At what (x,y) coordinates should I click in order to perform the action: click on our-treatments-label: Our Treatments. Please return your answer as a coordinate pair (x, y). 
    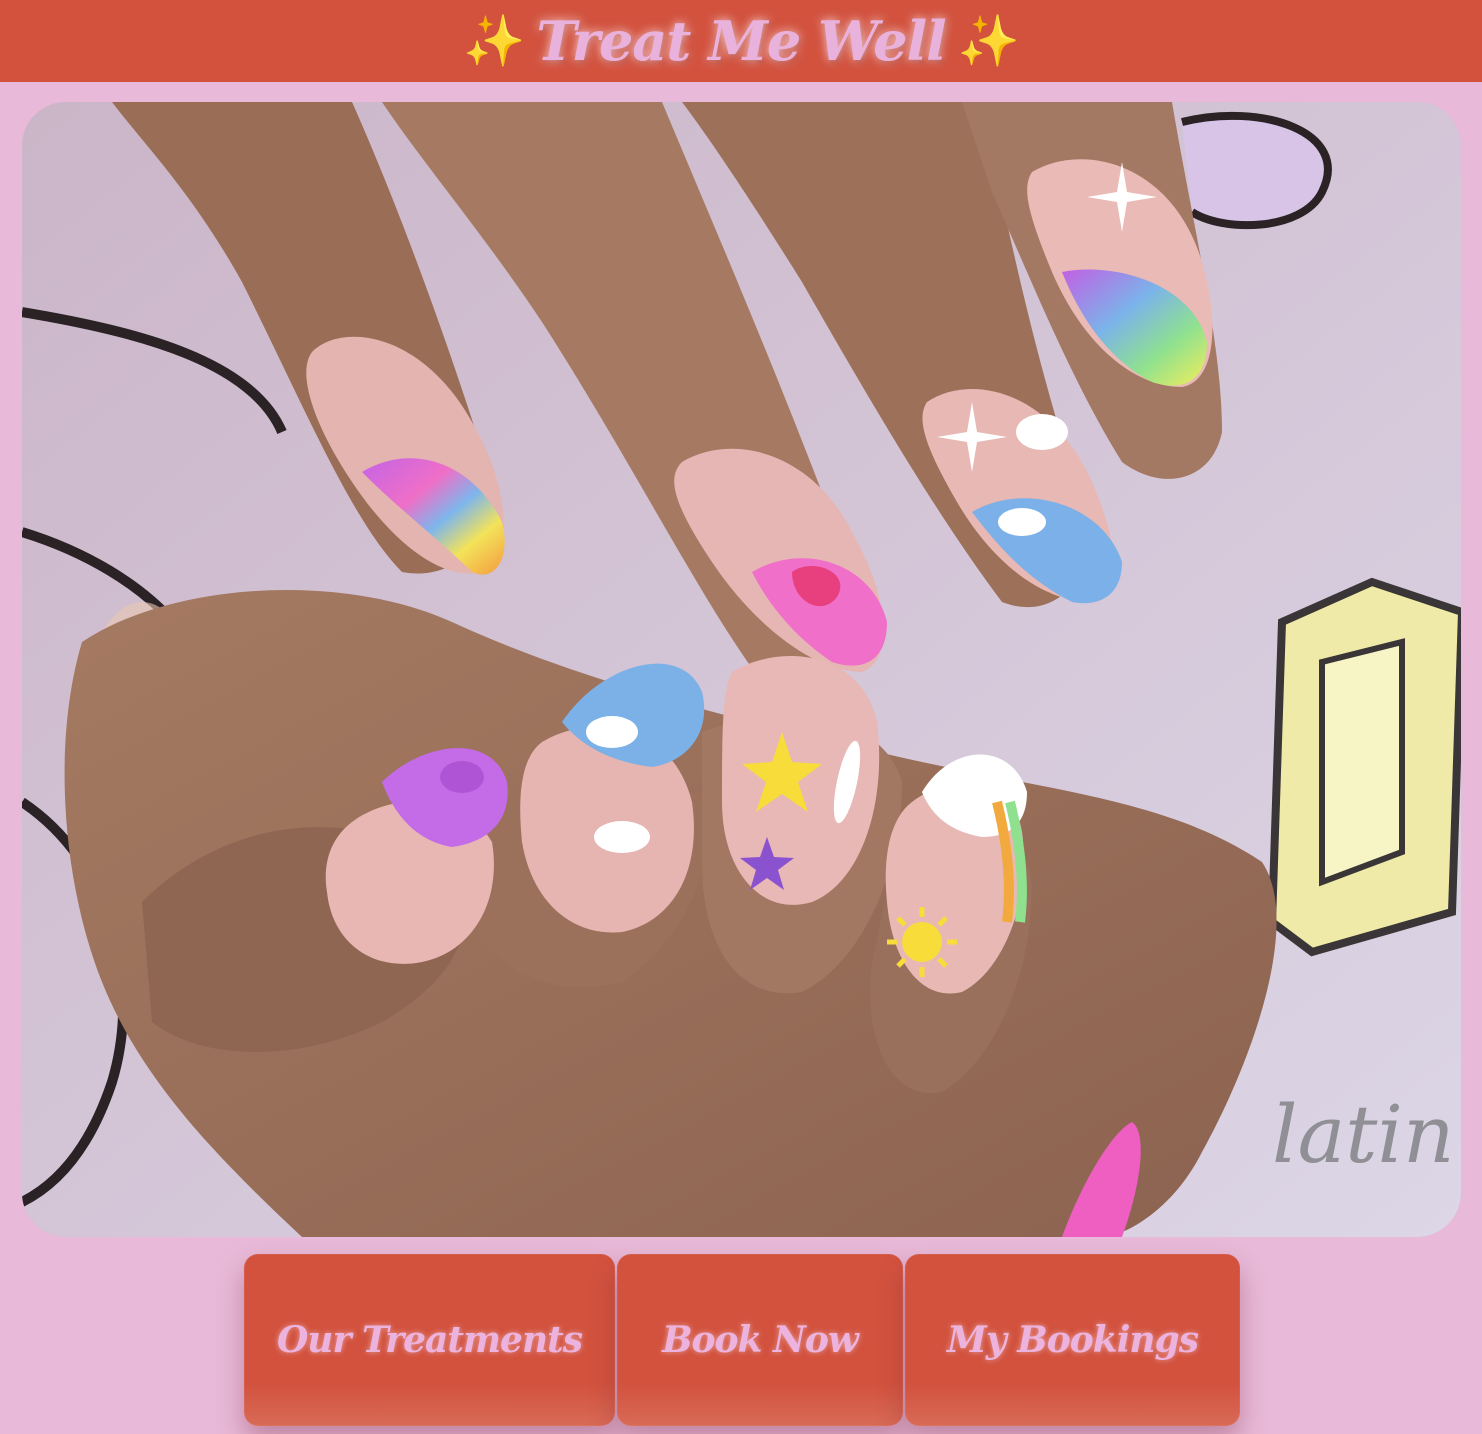
    Looking at the image, I should click on (429, 1340).